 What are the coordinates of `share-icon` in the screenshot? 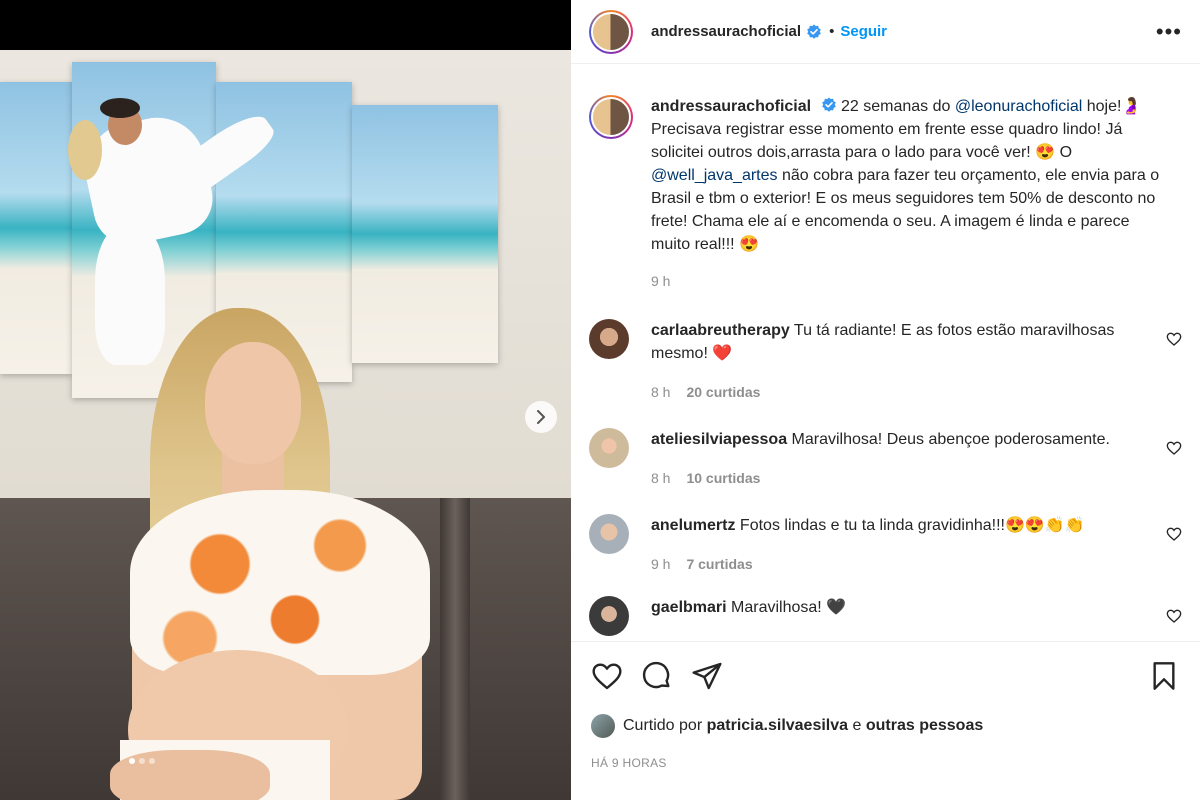 It's located at (707, 676).